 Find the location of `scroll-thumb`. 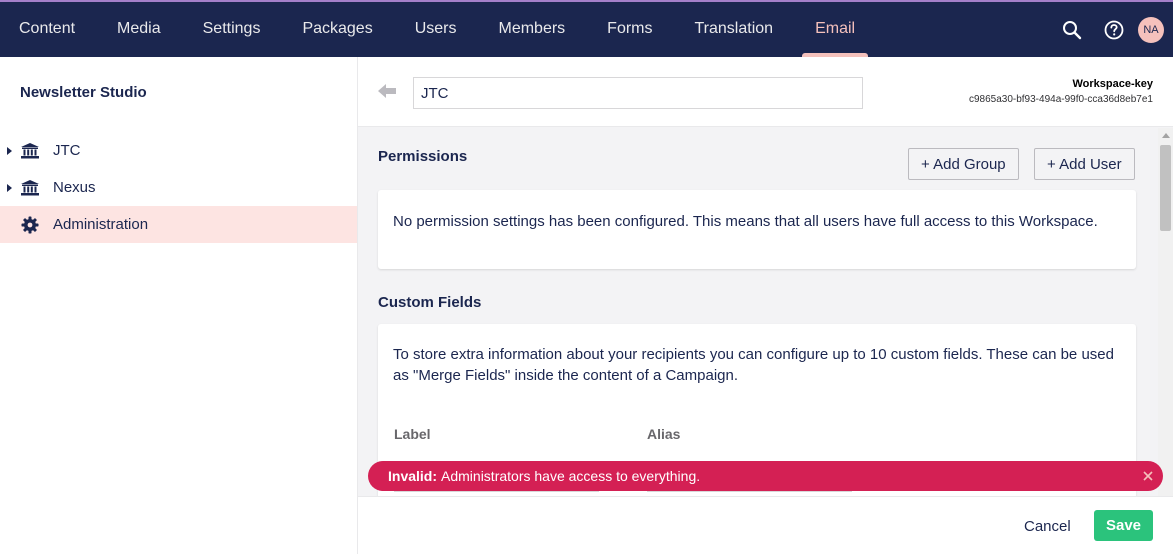

scroll-thumb is located at coordinates (1165, 188).